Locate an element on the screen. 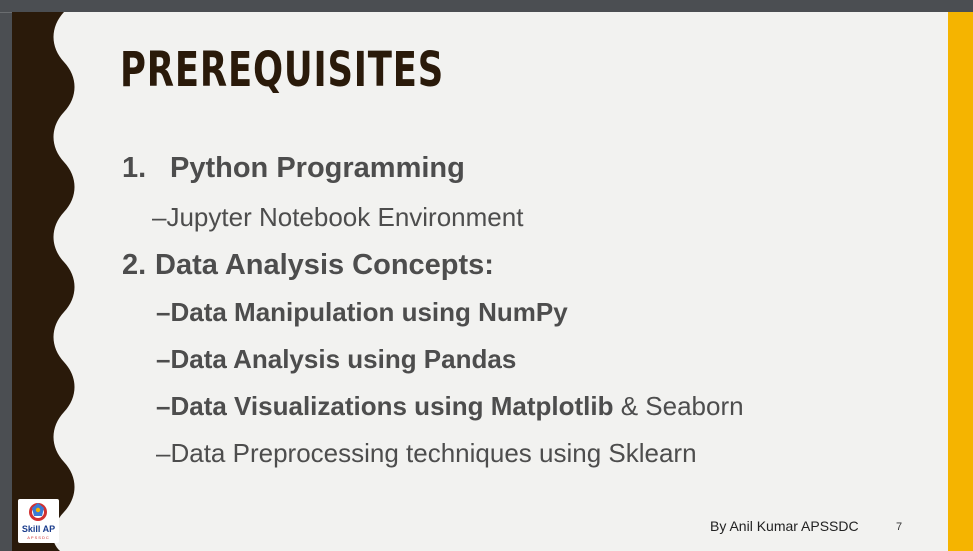 Image resolution: width=973 pixels, height=551 pixels. logo-text: Skill AP is located at coordinates (38, 529).